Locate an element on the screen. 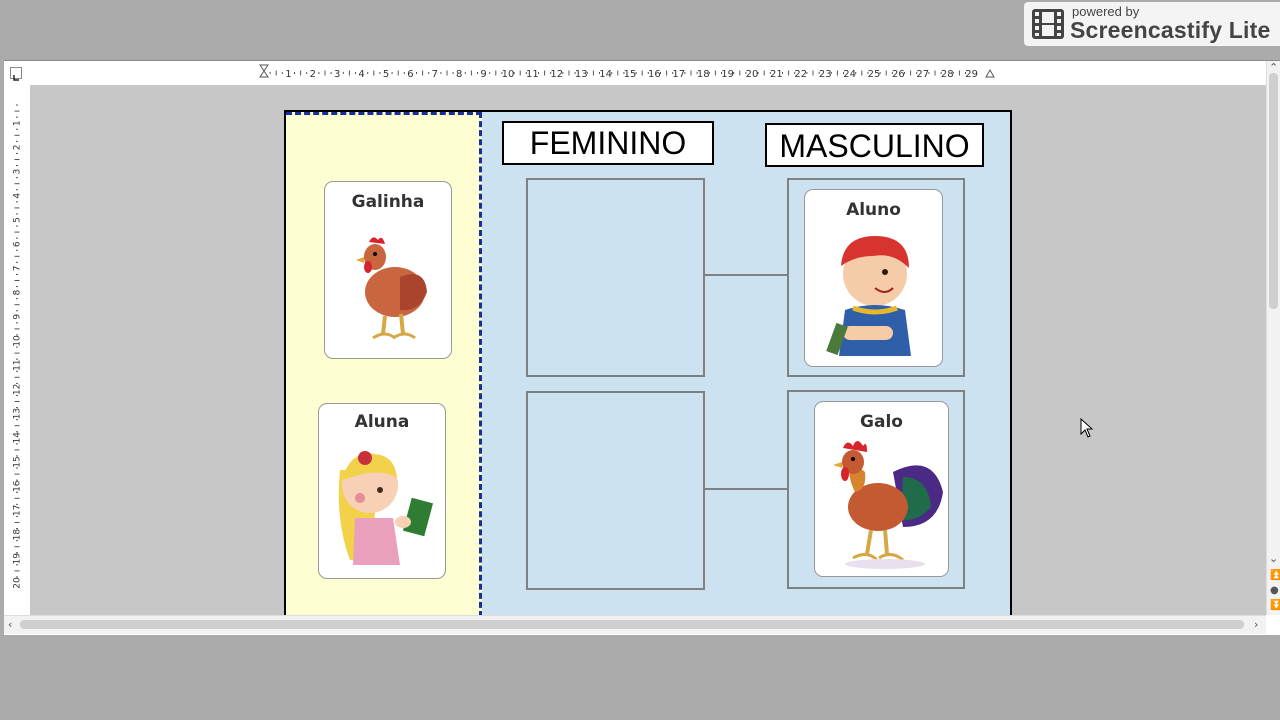 The image size is (1280, 720). schoolboy-icon is located at coordinates (868, 296).